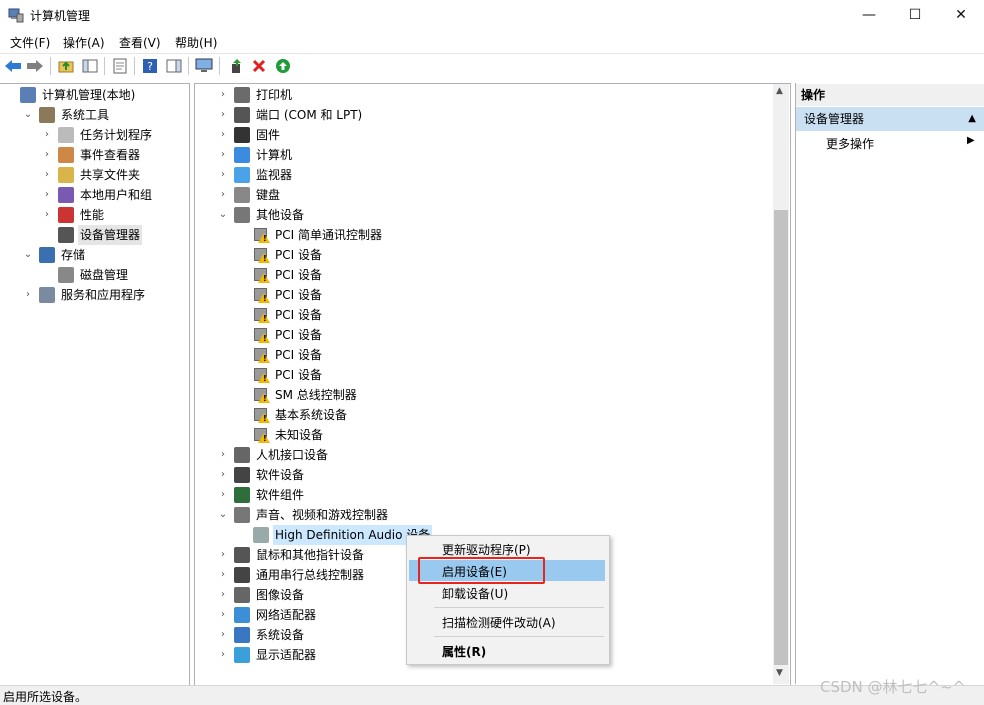 This screenshot has width=984, height=705. Describe the element at coordinates (781, 437) in the screenshot. I see `scrollbar-thumb` at that location.